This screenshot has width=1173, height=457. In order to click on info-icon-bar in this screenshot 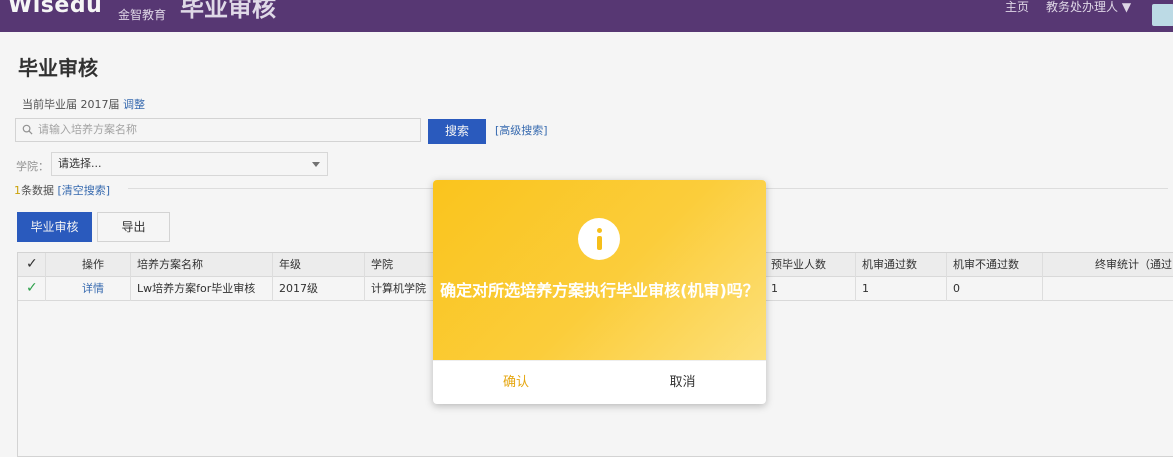, I will do `click(599, 243)`.